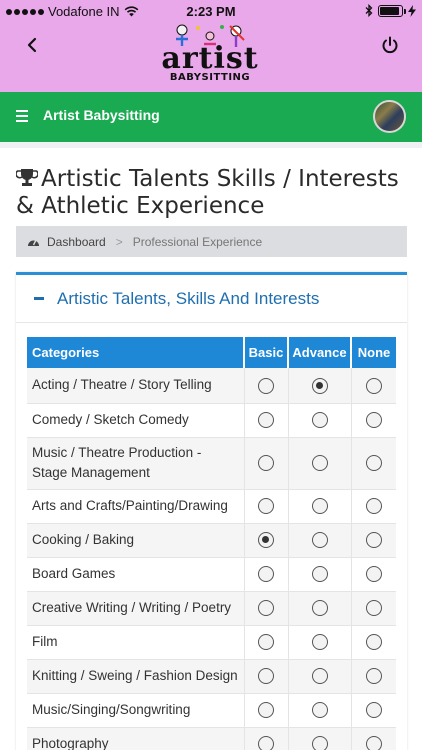  What do you see at coordinates (390, 45) in the screenshot?
I see `power-icon` at bounding box center [390, 45].